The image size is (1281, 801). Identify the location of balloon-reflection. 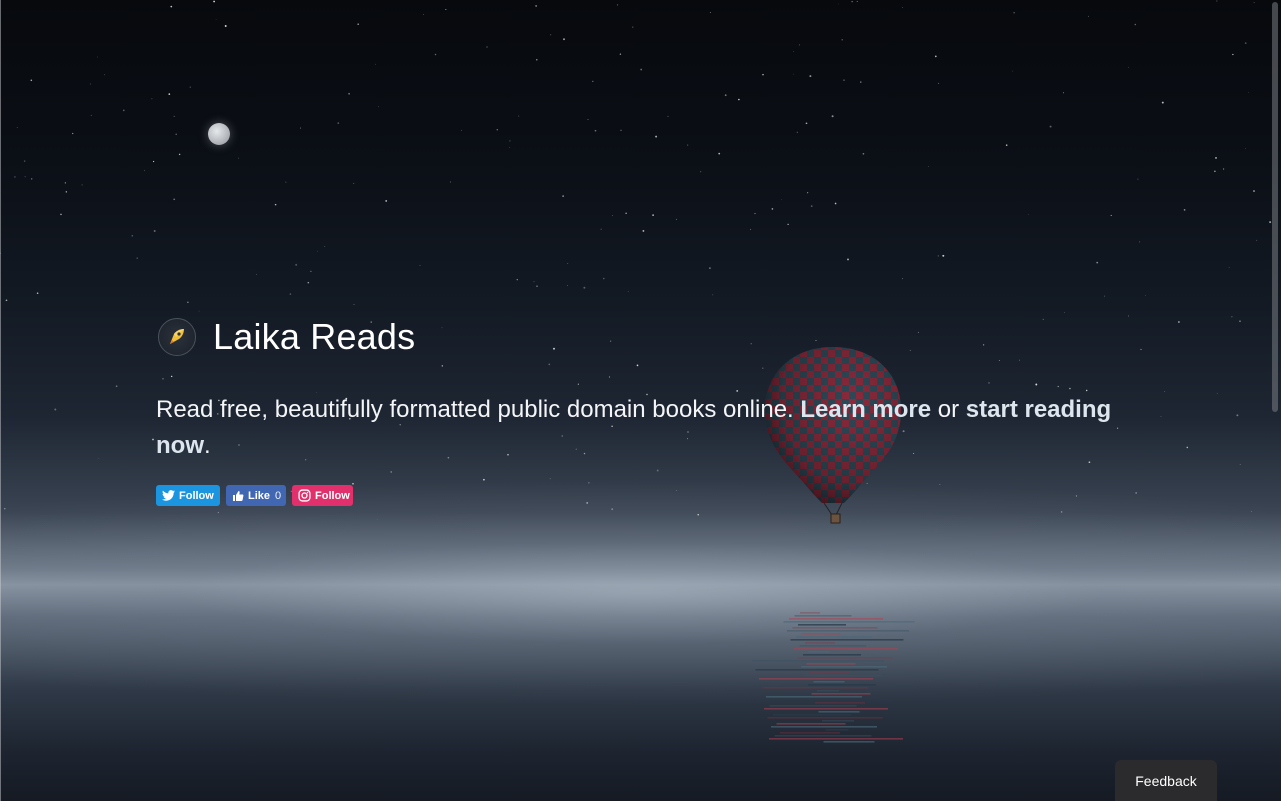
(833, 677).